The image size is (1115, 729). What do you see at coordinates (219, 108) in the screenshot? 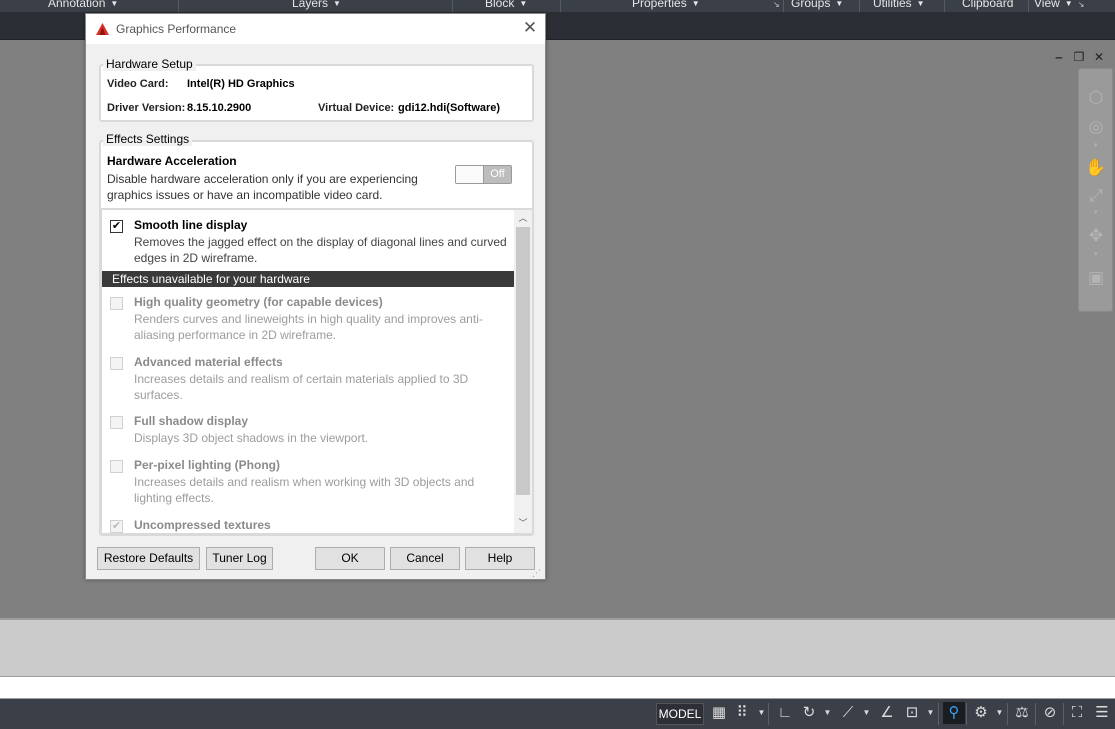
I see `driver-version-value: 8.15.10.2900` at bounding box center [219, 108].